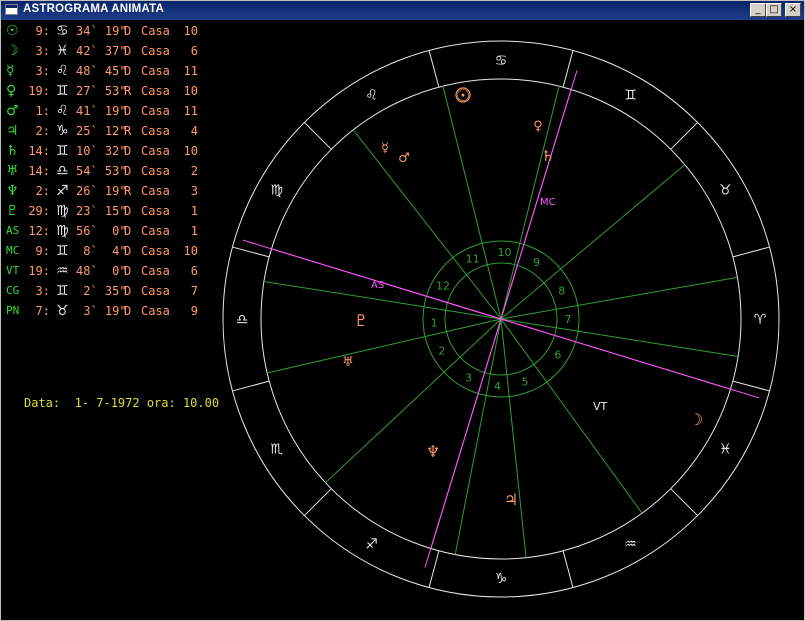 This screenshot has height=621, width=805. I want to click on moon-icon: ☽, so click(12, 51).